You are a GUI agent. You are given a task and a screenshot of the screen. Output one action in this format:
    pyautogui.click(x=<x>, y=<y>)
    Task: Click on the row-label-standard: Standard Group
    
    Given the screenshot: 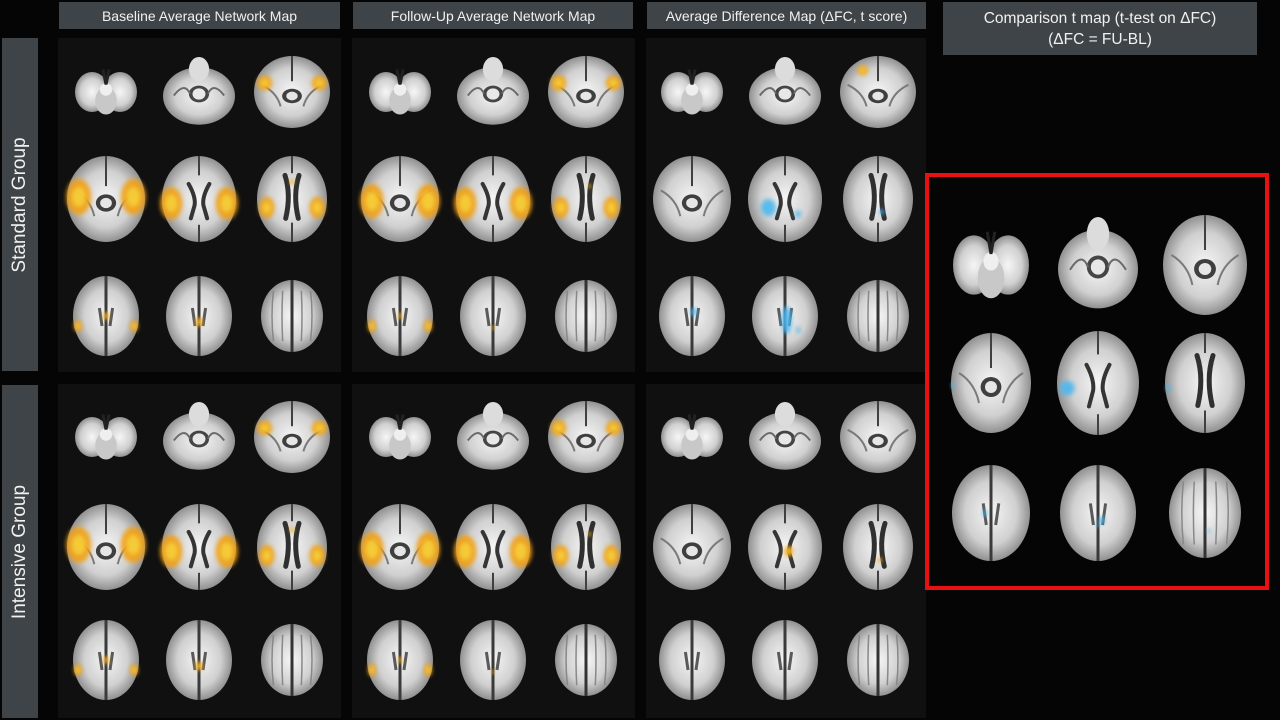 What is the action you would take?
    pyautogui.click(x=20, y=204)
    